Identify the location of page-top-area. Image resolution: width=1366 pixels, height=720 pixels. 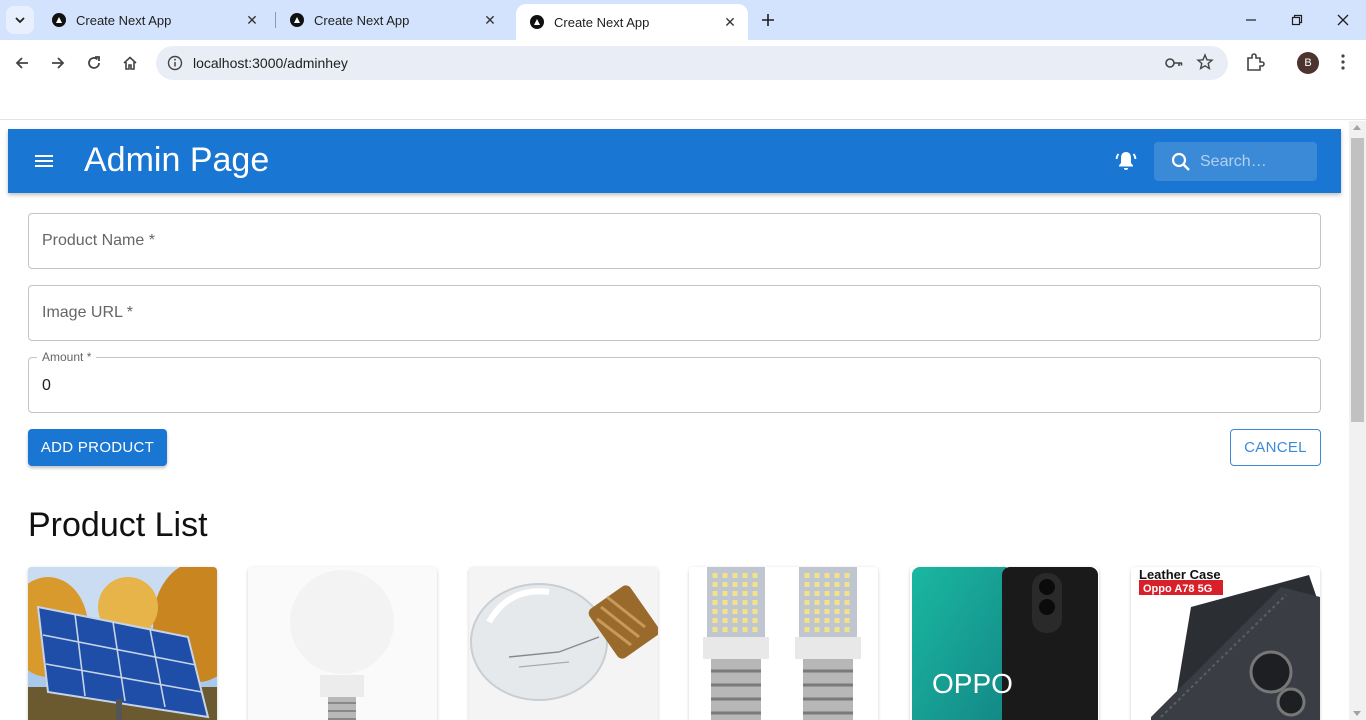
(683, 103).